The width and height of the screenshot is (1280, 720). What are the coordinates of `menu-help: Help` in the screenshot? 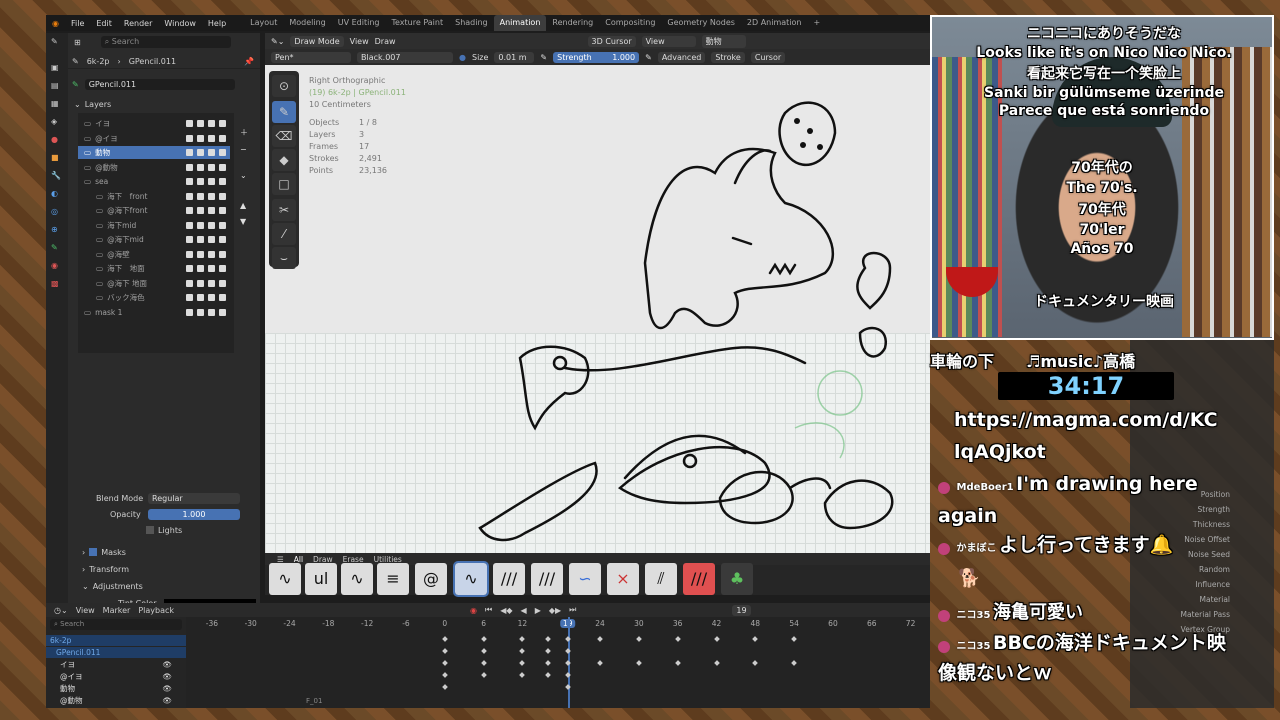 It's located at (217, 23).